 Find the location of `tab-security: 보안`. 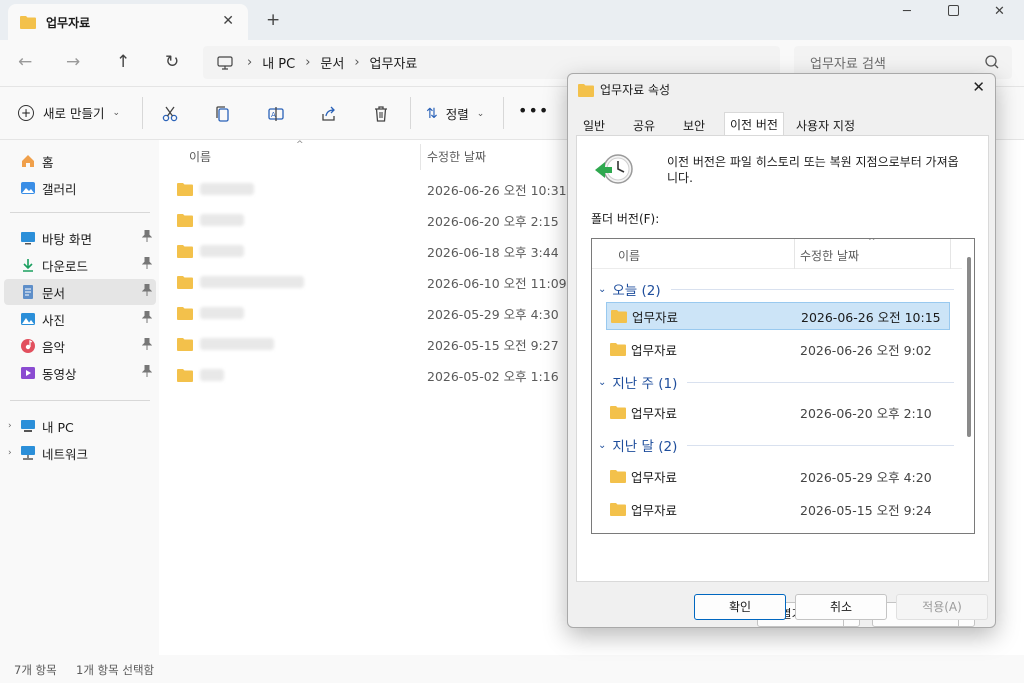

tab-security: 보안 is located at coordinates (694, 126).